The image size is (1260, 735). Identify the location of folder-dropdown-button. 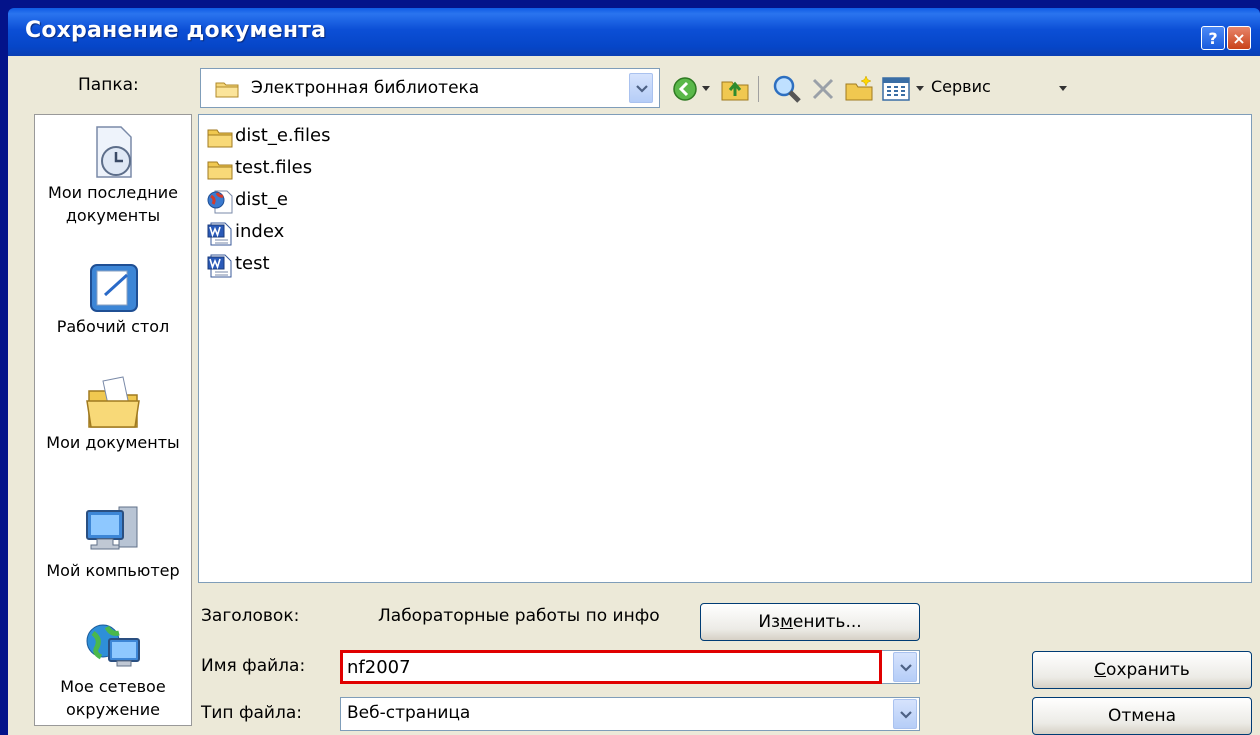
(641, 88).